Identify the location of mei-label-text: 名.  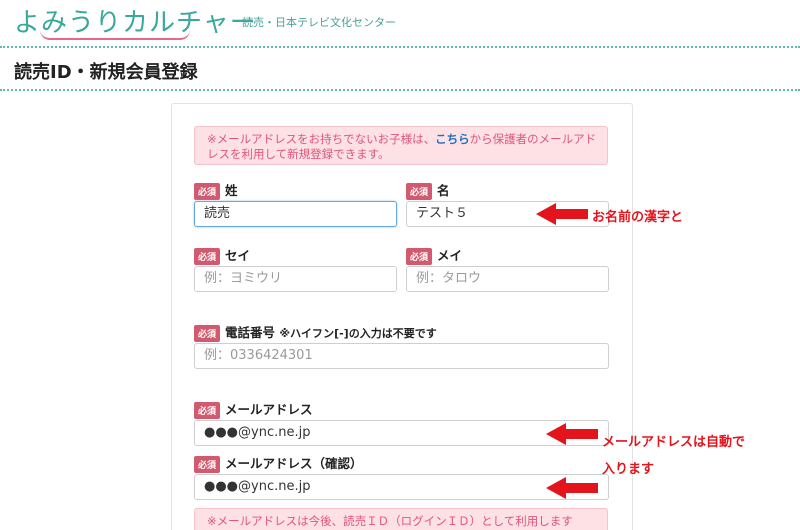
(443, 190).